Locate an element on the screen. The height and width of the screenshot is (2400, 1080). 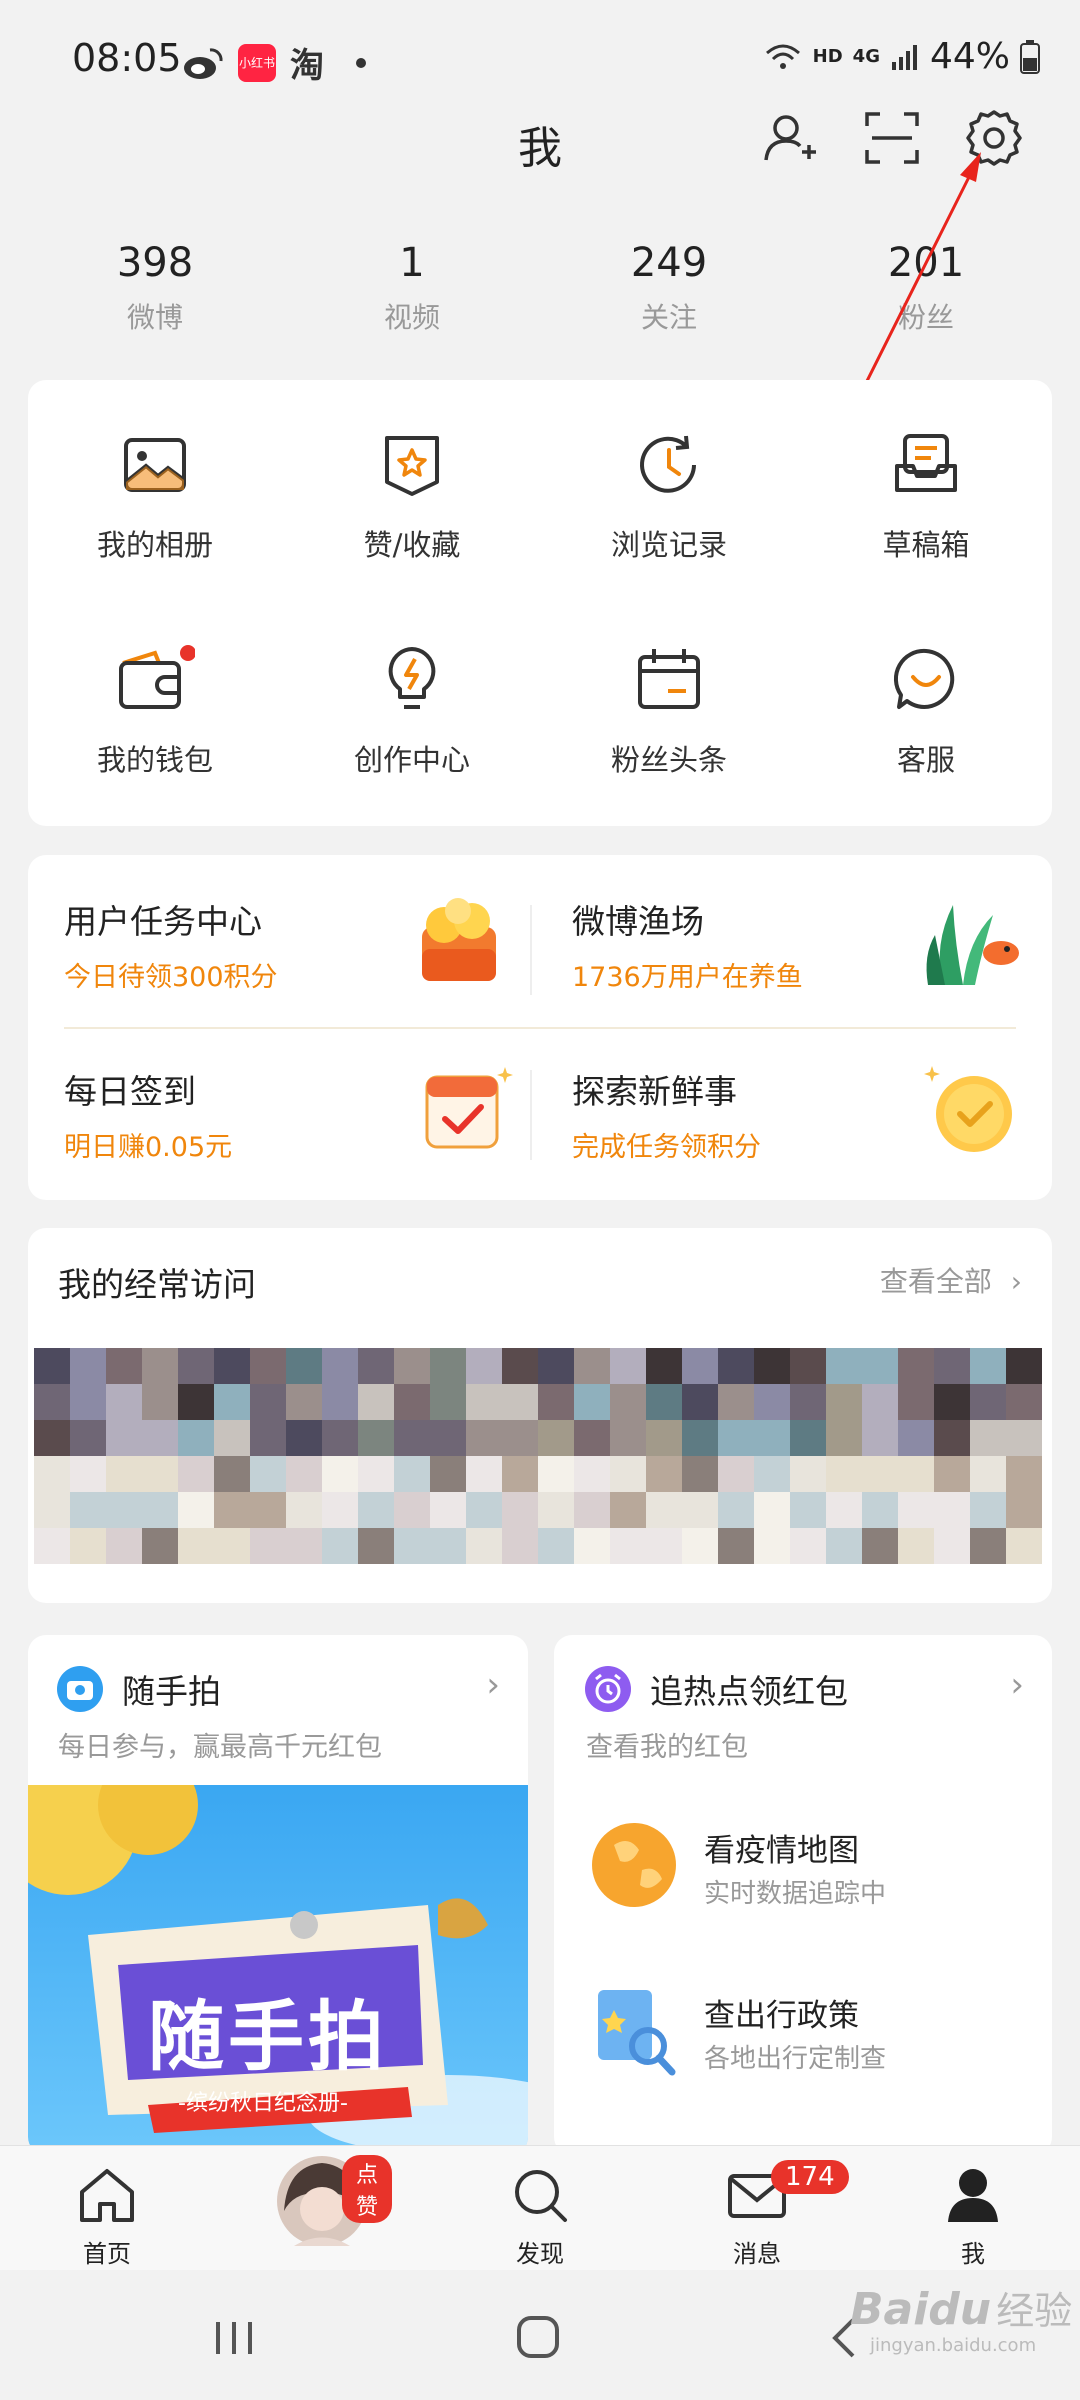
tab-discover: 发现 is located at coordinates (540, 2217).